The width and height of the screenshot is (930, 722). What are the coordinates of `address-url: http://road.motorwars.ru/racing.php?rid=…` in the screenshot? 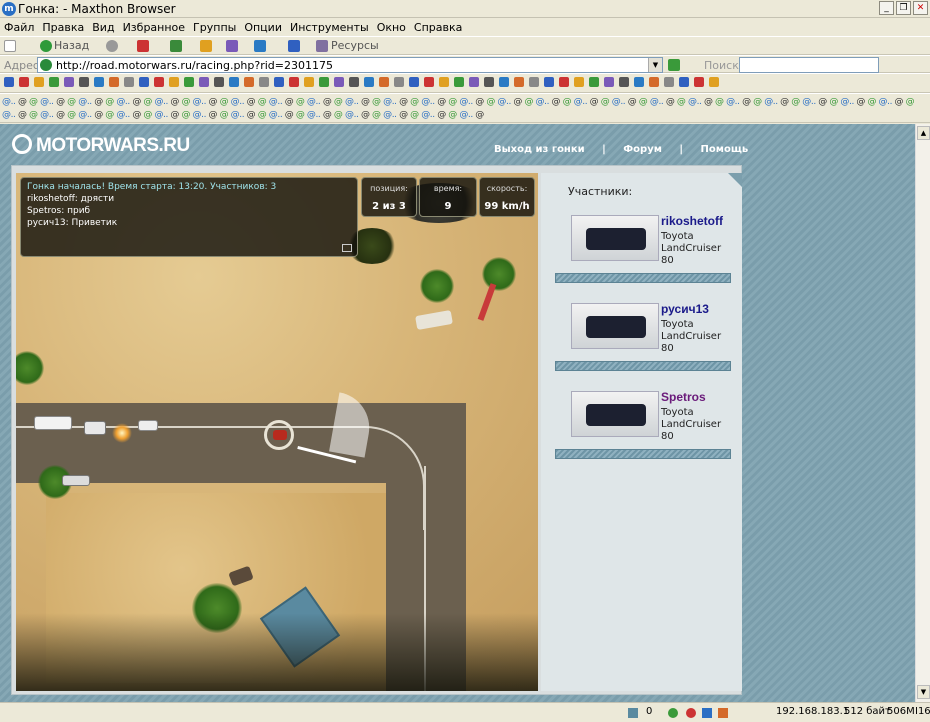 It's located at (194, 65).